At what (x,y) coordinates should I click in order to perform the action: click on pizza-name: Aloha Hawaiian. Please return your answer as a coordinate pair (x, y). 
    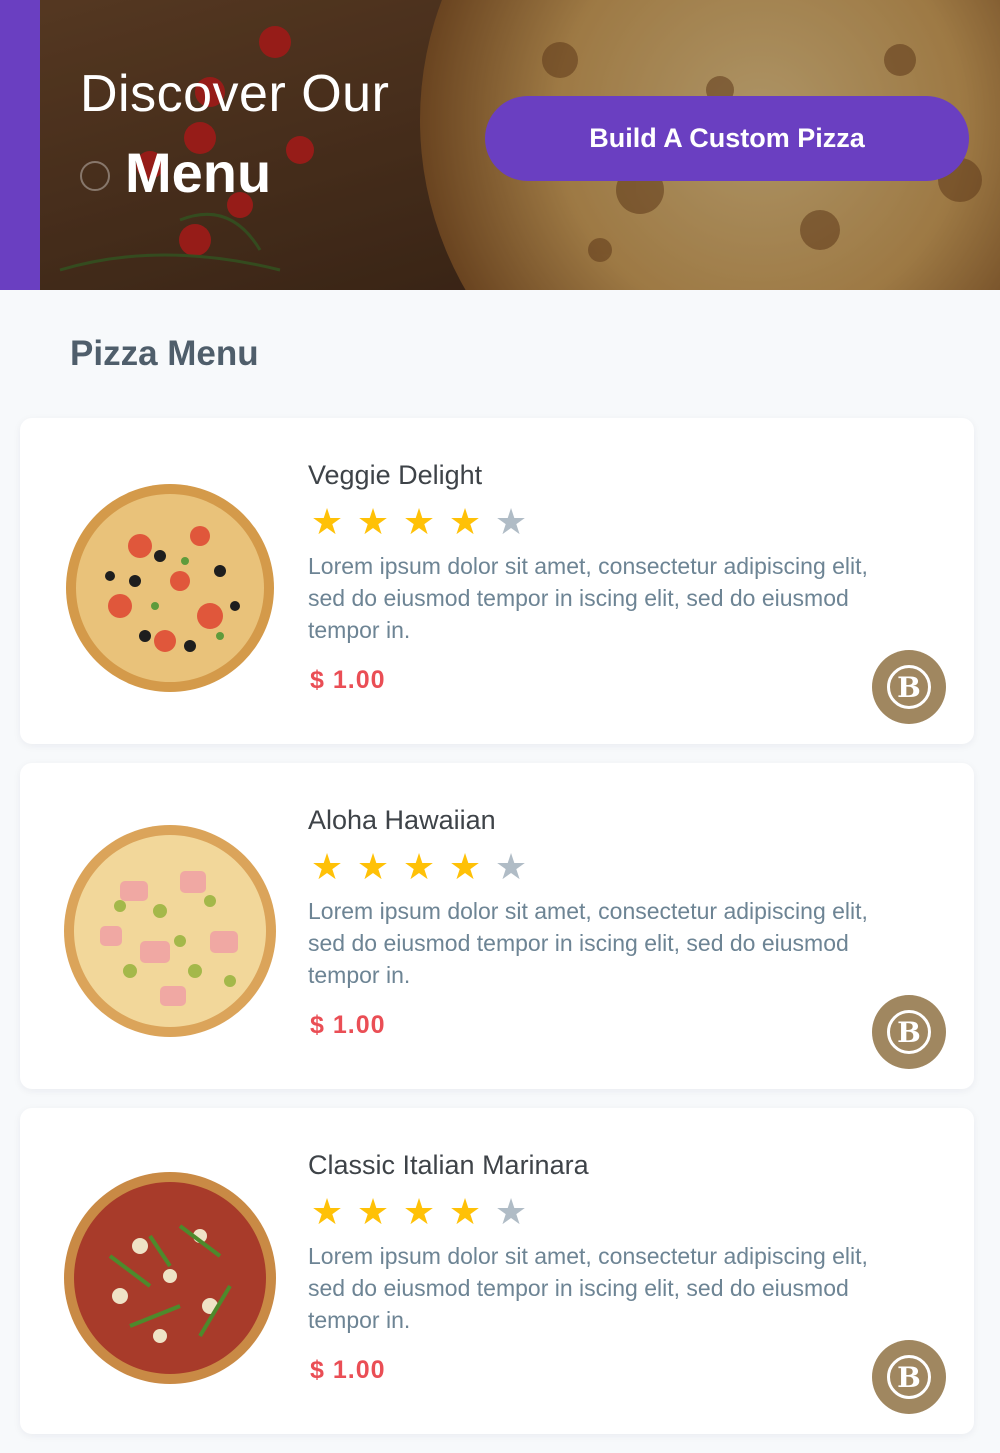
    Looking at the image, I should click on (402, 820).